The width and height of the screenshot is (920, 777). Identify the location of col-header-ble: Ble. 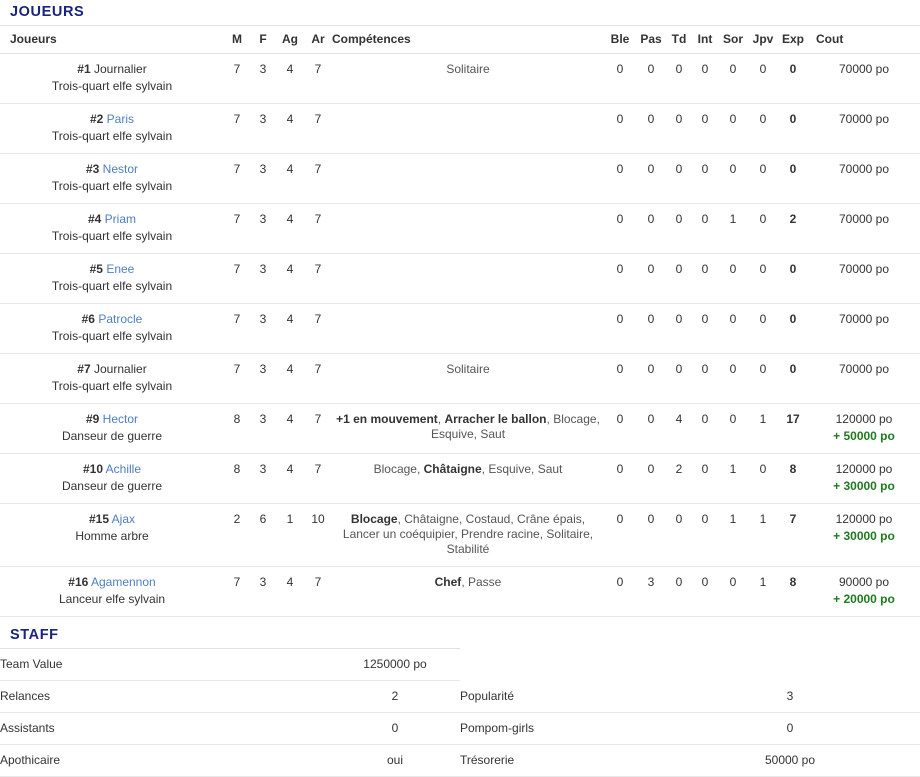
(620, 40).